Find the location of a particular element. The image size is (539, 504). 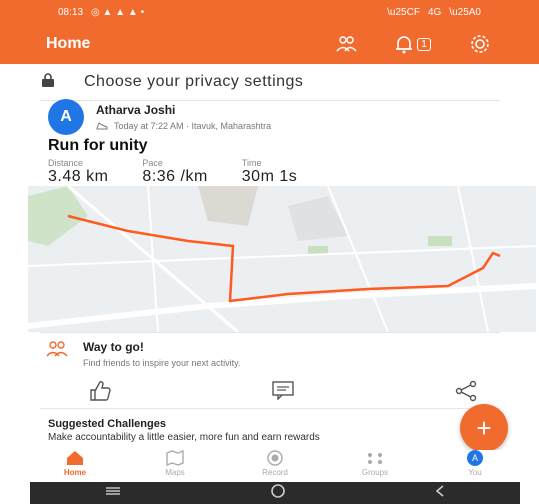

thumbs-up-icon is located at coordinates (100, 393).